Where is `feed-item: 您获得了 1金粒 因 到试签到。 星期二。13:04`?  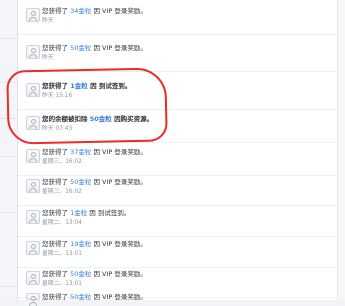 feed-item: 您获得了 1金粒 因 到试签到。 星期二。13:04 is located at coordinates (177, 222).